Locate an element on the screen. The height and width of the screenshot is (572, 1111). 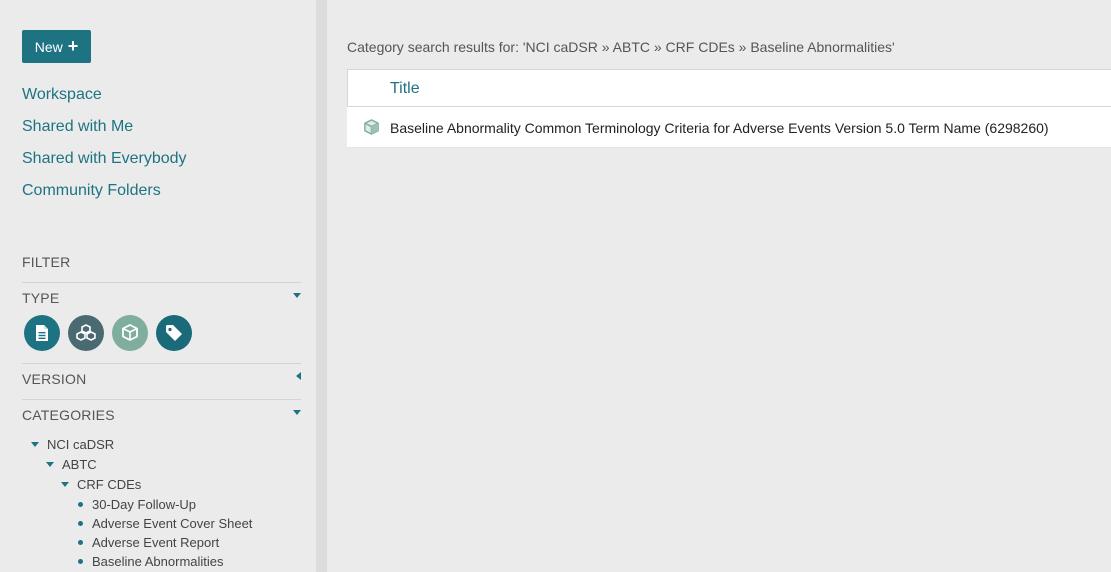
categories-toggle-icon is located at coordinates (297, 412).